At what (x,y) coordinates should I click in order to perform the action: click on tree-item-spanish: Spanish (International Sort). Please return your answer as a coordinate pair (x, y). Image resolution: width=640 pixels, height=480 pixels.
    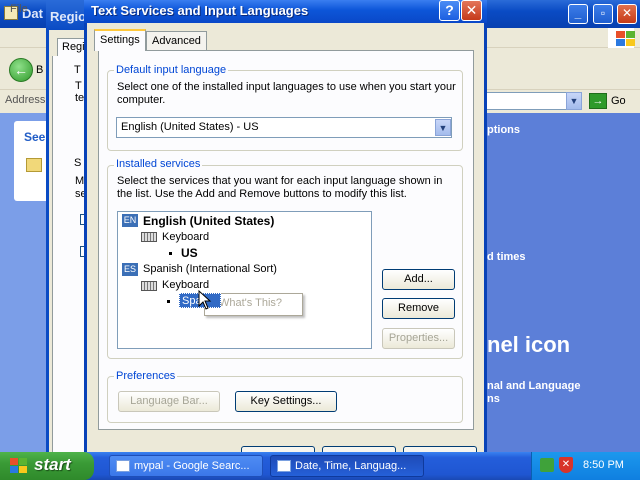
    Looking at the image, I should click on (210, 269).